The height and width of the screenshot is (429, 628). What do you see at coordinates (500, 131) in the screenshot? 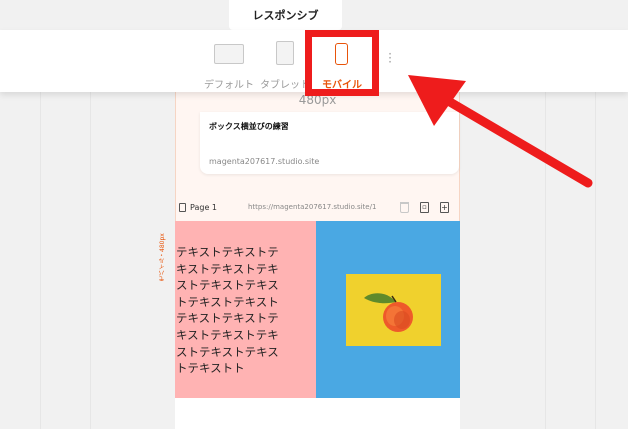
I see `annotation-arrow` at bounding box center [500, 131].